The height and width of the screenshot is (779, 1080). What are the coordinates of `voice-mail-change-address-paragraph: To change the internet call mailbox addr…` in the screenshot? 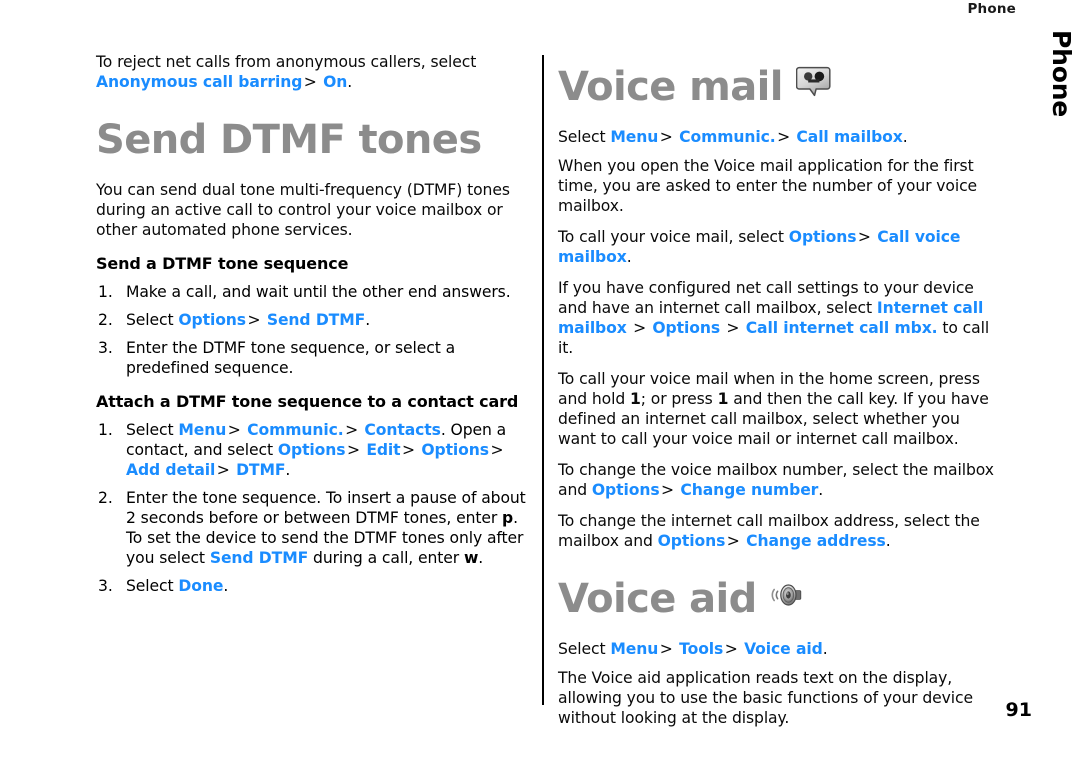 It's located at (780, 531).